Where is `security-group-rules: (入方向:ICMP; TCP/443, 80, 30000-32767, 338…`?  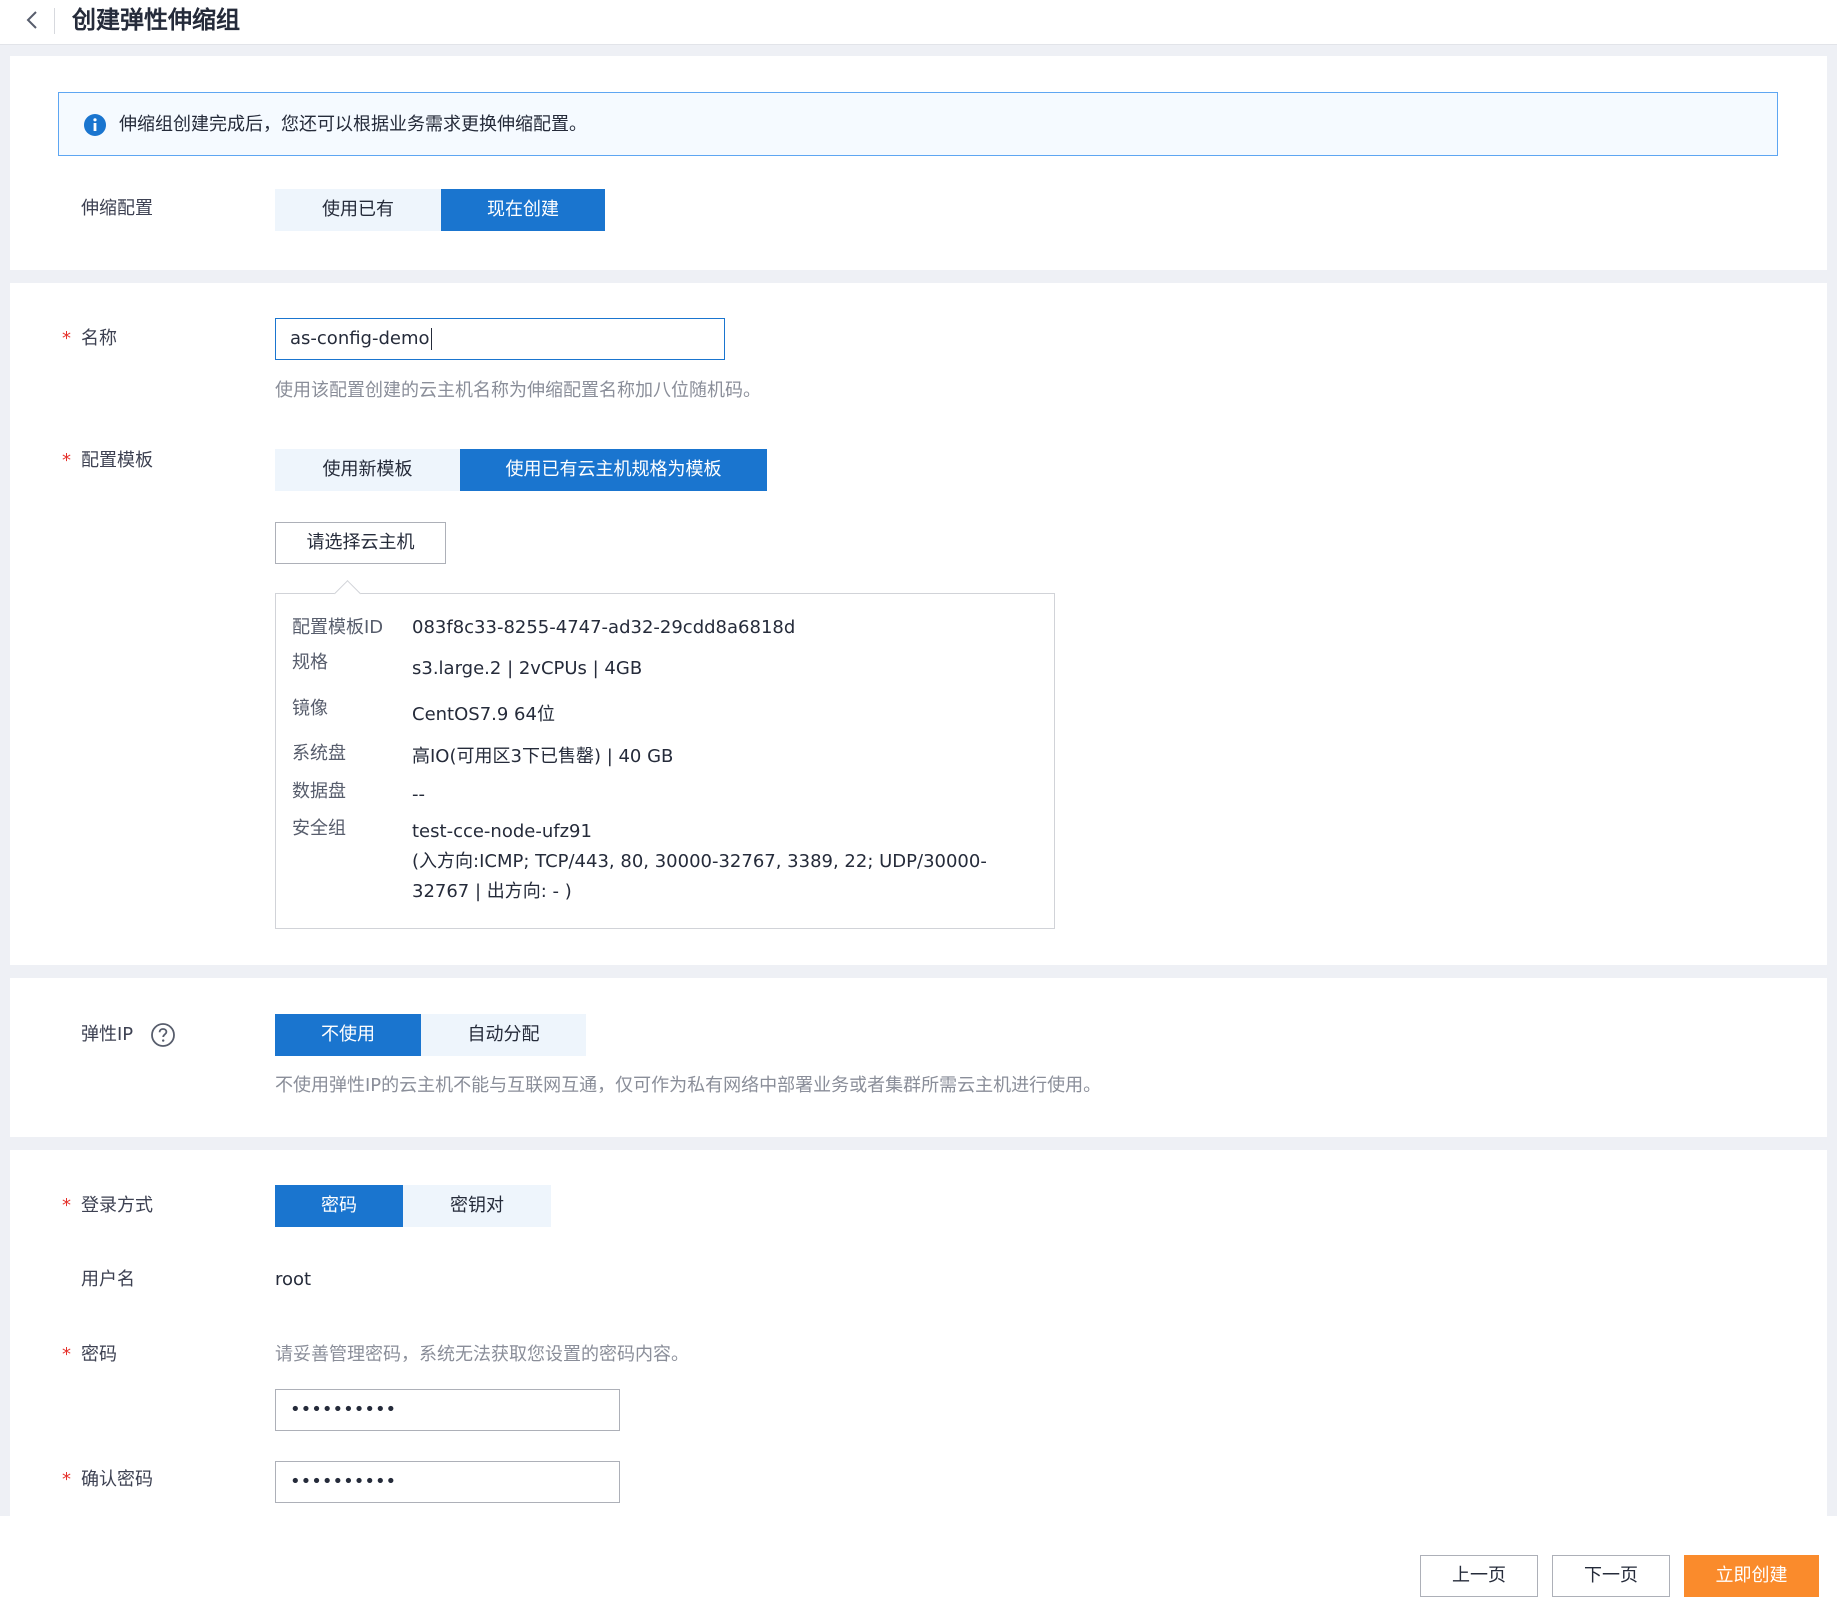 security-group-rules: (入方向:ICMP; TCP/443, 80, 30000-32767, 338… is located at coordinates (699, 876).